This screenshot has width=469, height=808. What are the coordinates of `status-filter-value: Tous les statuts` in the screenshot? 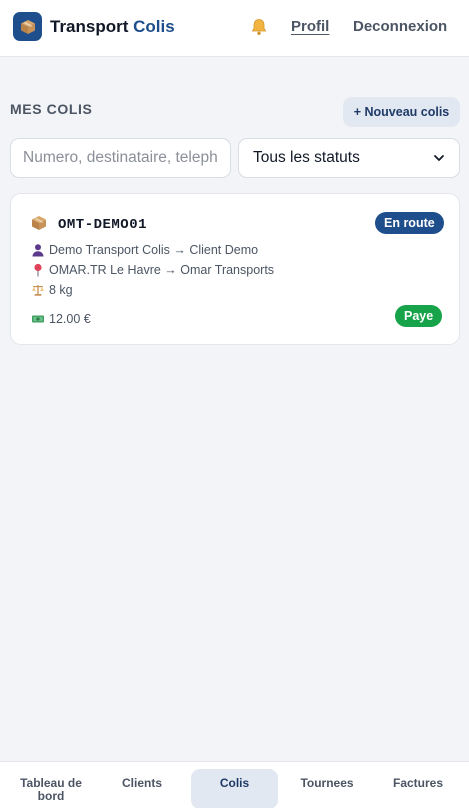 It's located at (306, 157).